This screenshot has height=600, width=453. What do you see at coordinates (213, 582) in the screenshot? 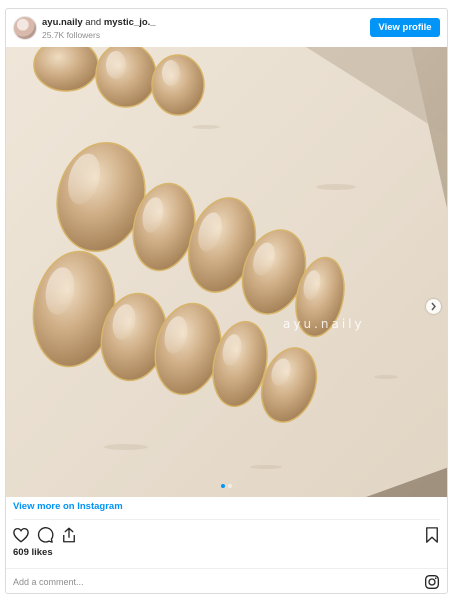
I see `comment-input` at bounding box center [213, 582].